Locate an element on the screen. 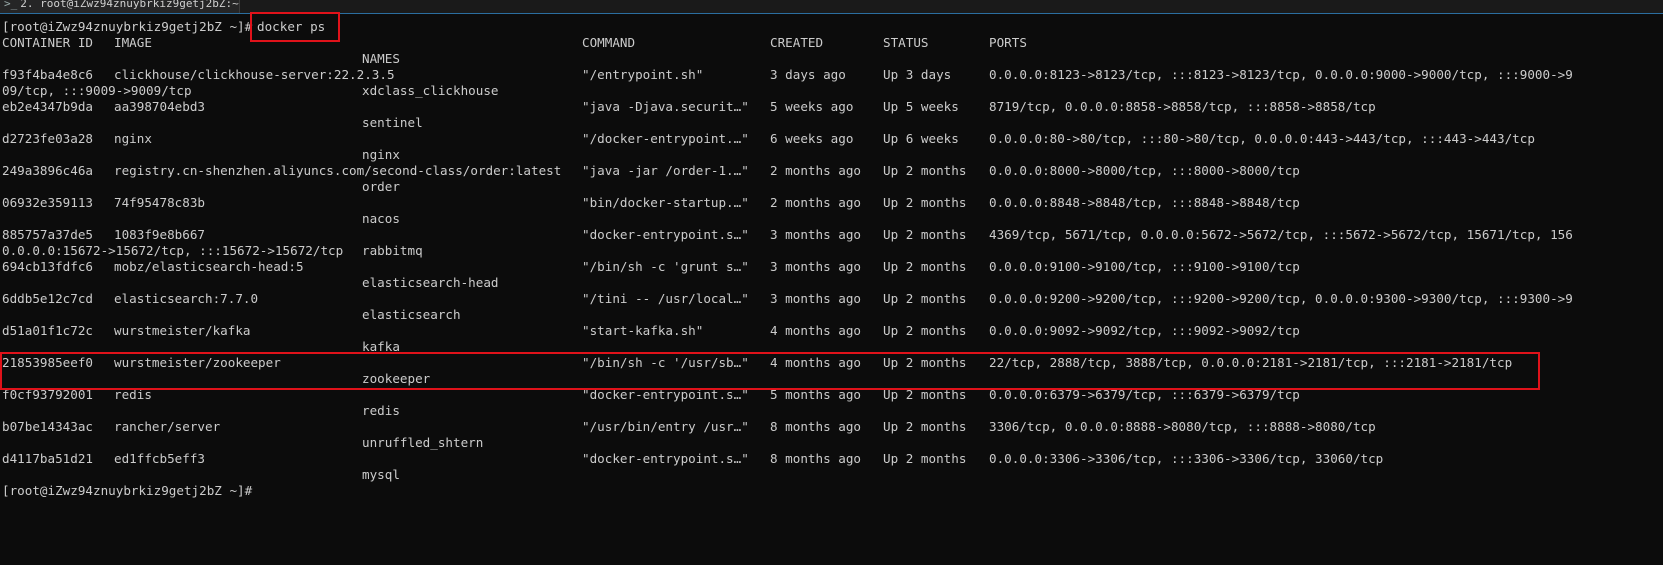  container-id: b07be14343ac is located at coordinates (47, 426).